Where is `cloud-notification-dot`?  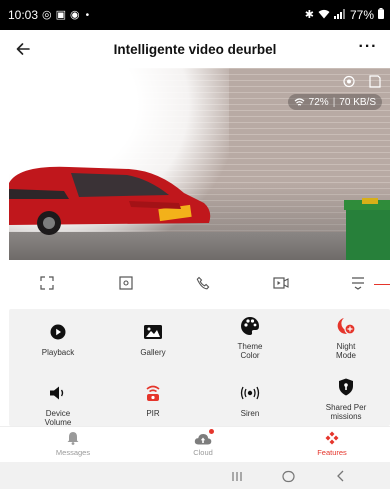
cloud-notification-dot is located at coordinates (211, 431).